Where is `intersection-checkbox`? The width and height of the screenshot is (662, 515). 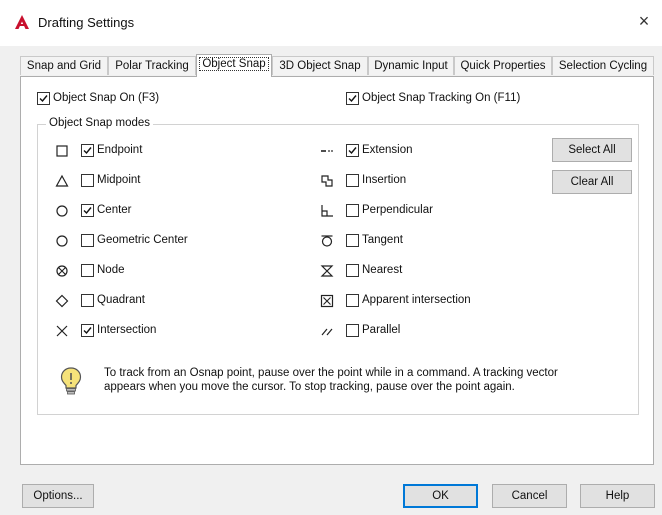 intersection-checkbox is located at coordinates (87, 330).